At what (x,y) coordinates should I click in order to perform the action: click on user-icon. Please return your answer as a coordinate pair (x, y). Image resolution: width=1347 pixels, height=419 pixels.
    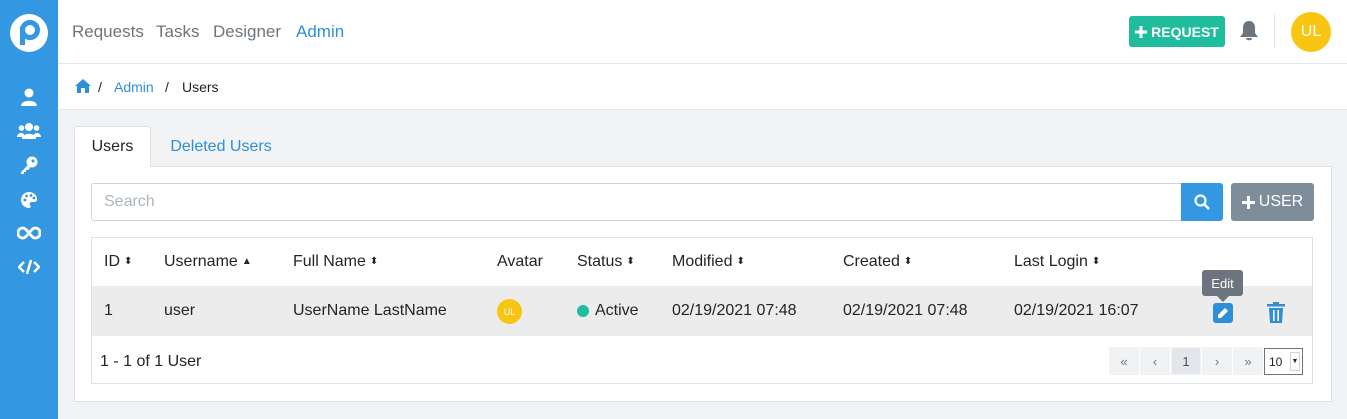
    Looking at the image, I should click on (29, 97).